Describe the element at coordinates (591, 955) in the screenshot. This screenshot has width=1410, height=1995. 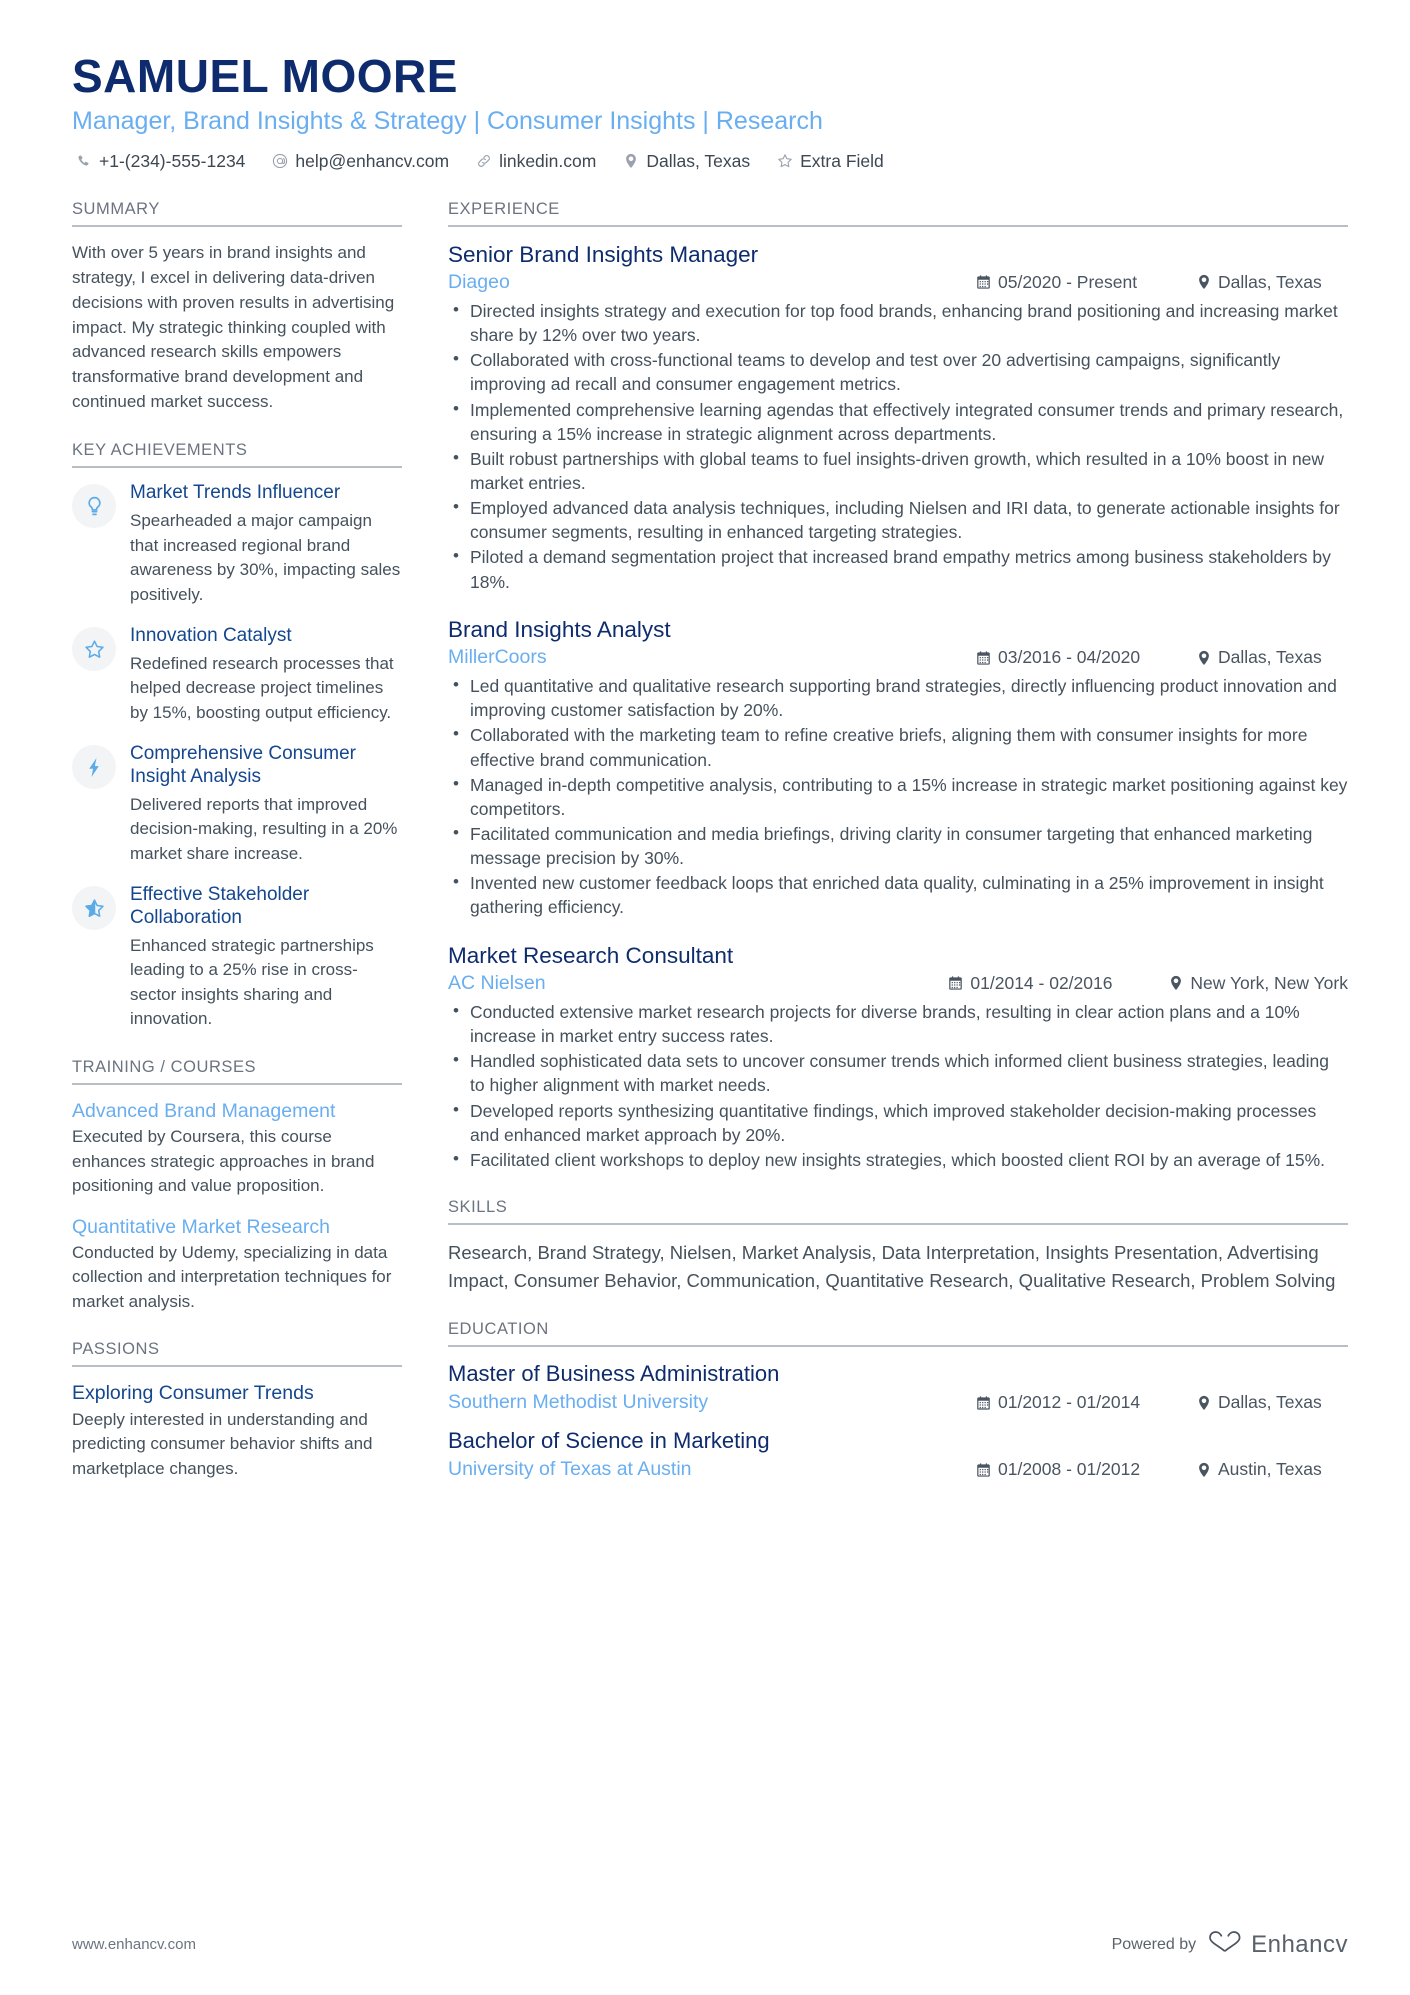
I see `job-title: Market Research Consultant` at that location.